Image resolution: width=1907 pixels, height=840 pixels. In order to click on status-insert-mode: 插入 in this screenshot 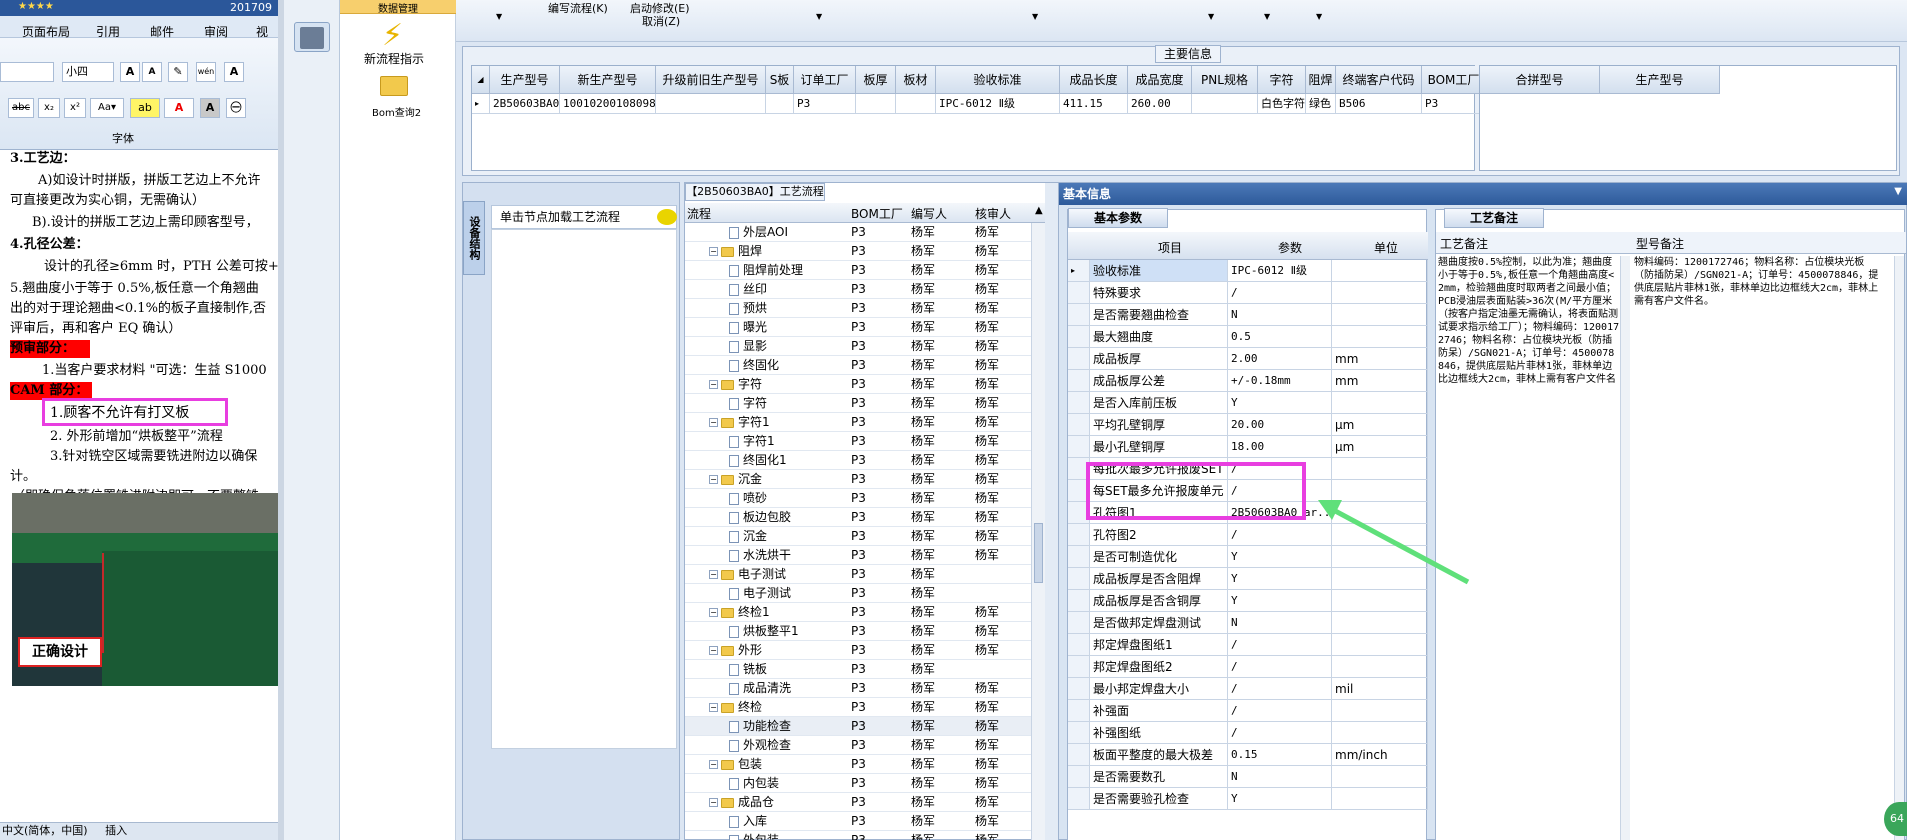, I will do `click(116, 830)`.